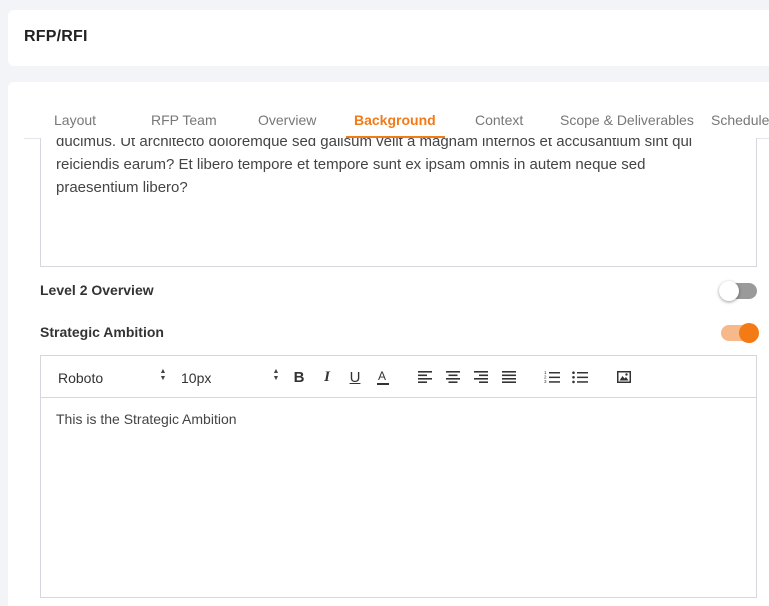  I want to click on tab-background: Background, so click(395, 120).